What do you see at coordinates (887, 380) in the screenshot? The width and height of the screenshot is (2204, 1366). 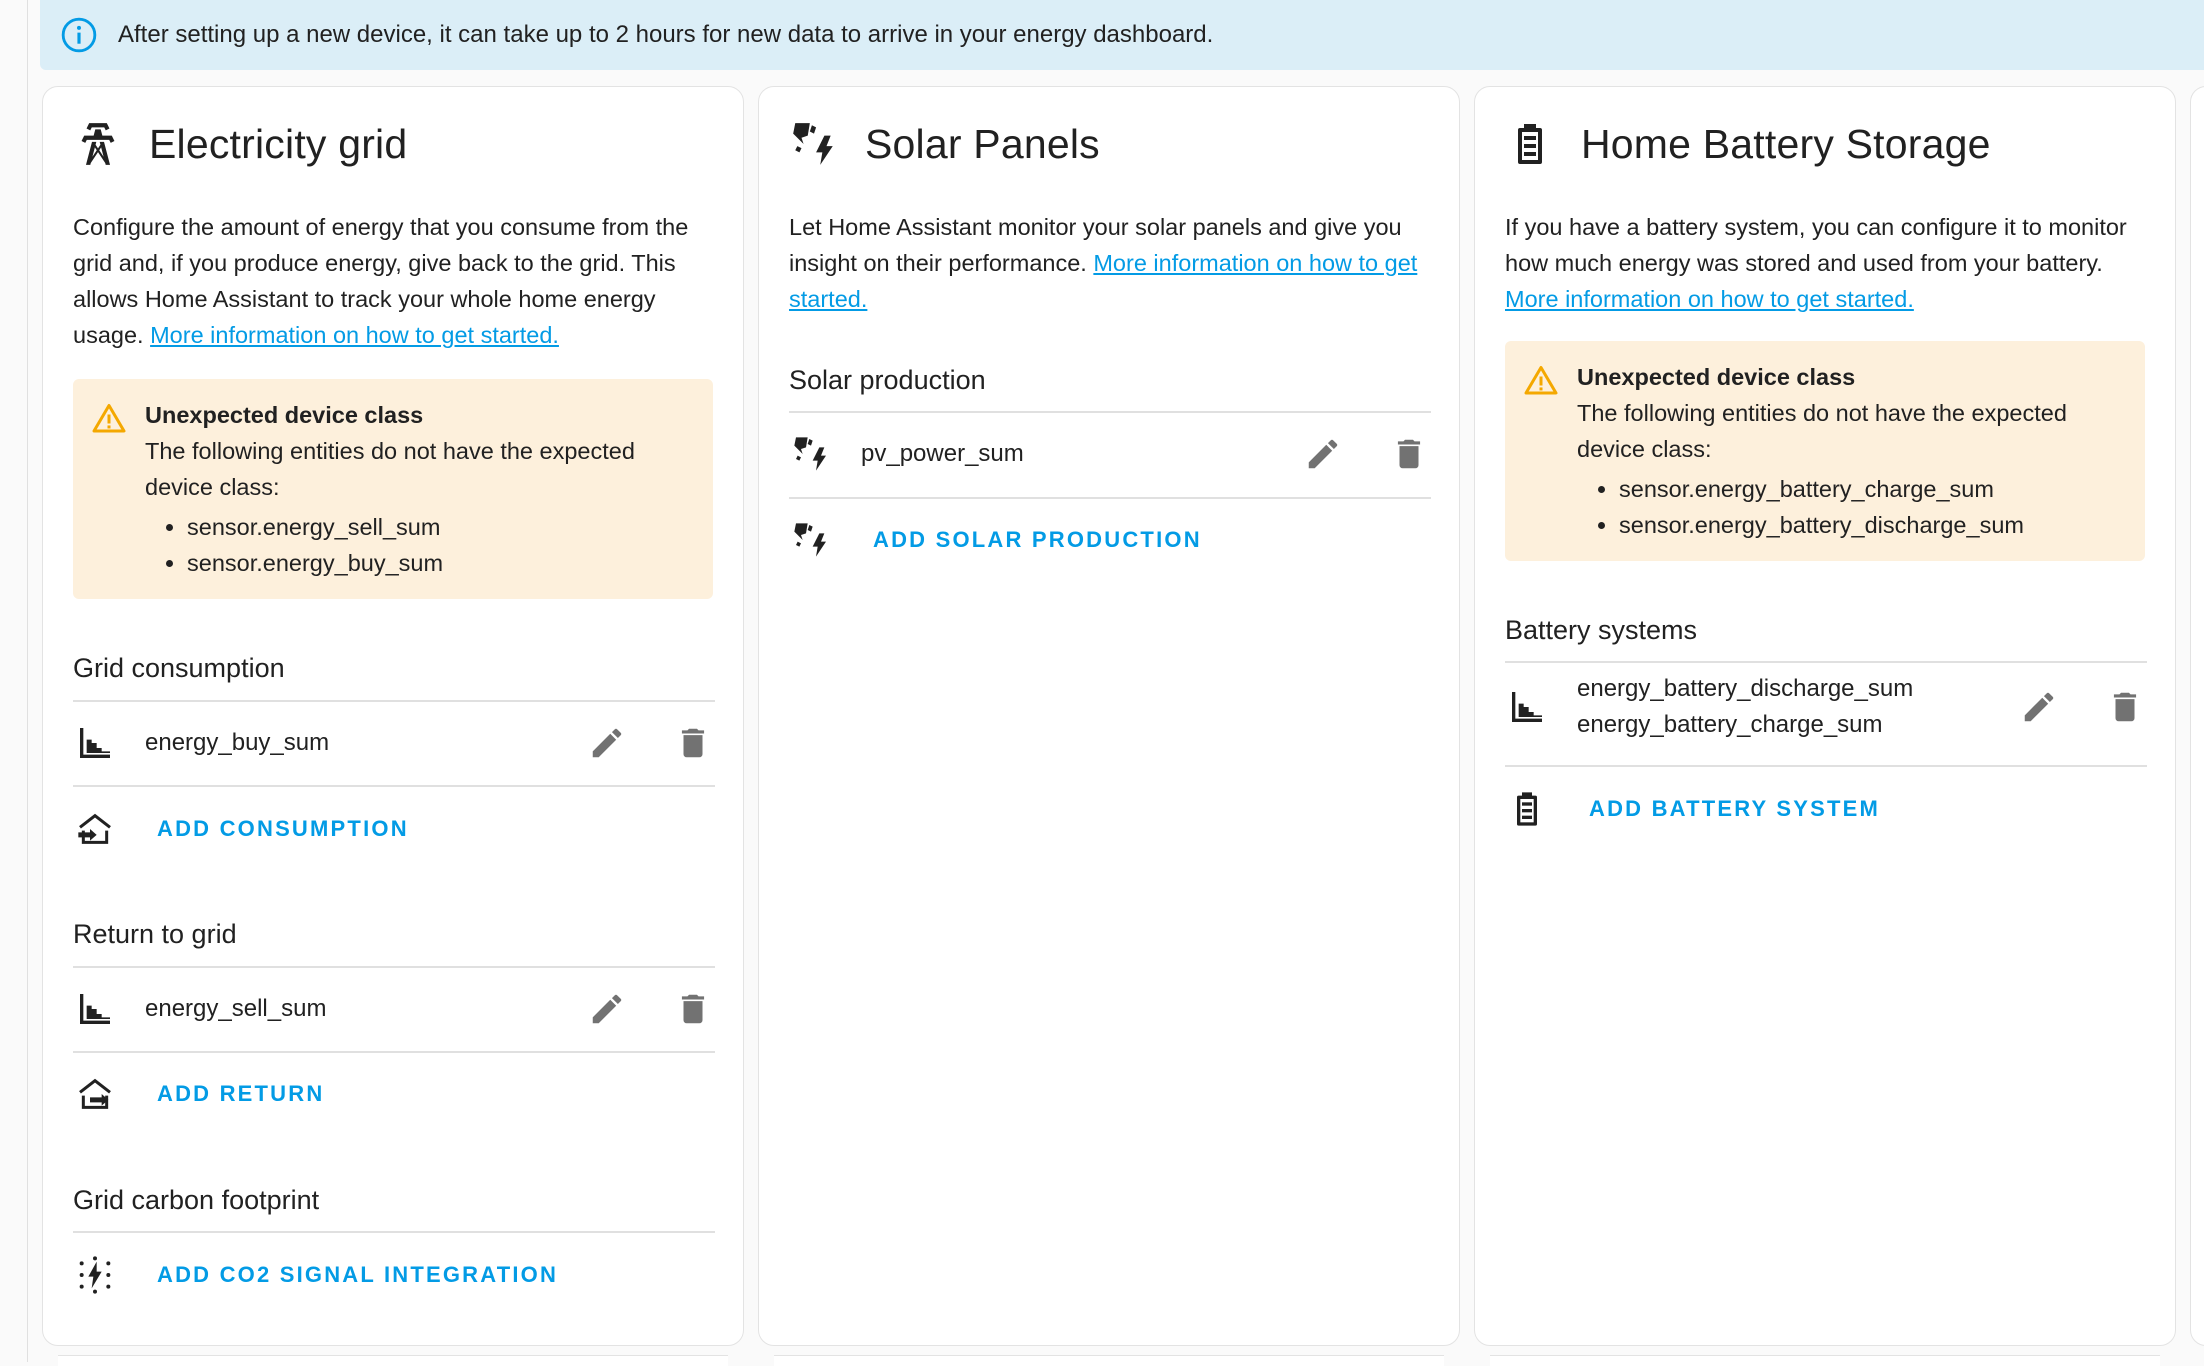 I see `solar-production-heading: Solar production` at bounding box center [887, 380].